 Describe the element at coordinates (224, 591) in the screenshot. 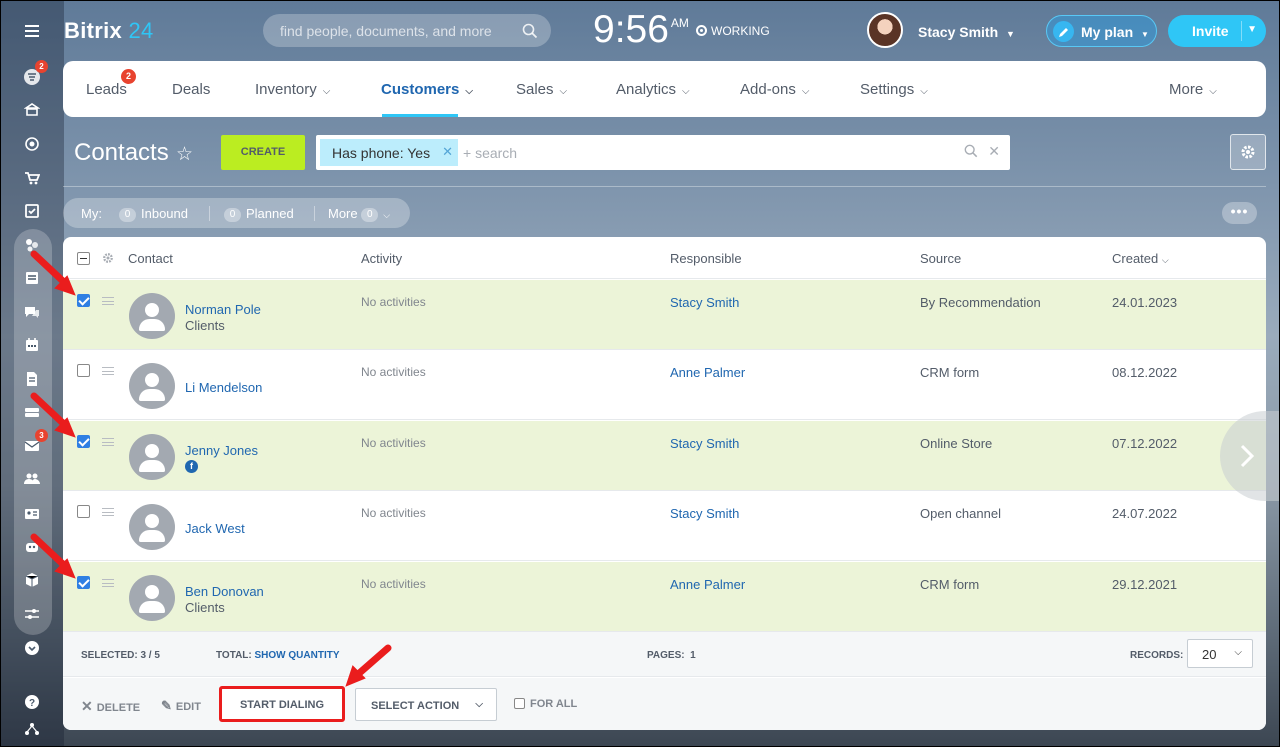

I see `contact-name-link: Ben Donovan` at that location.